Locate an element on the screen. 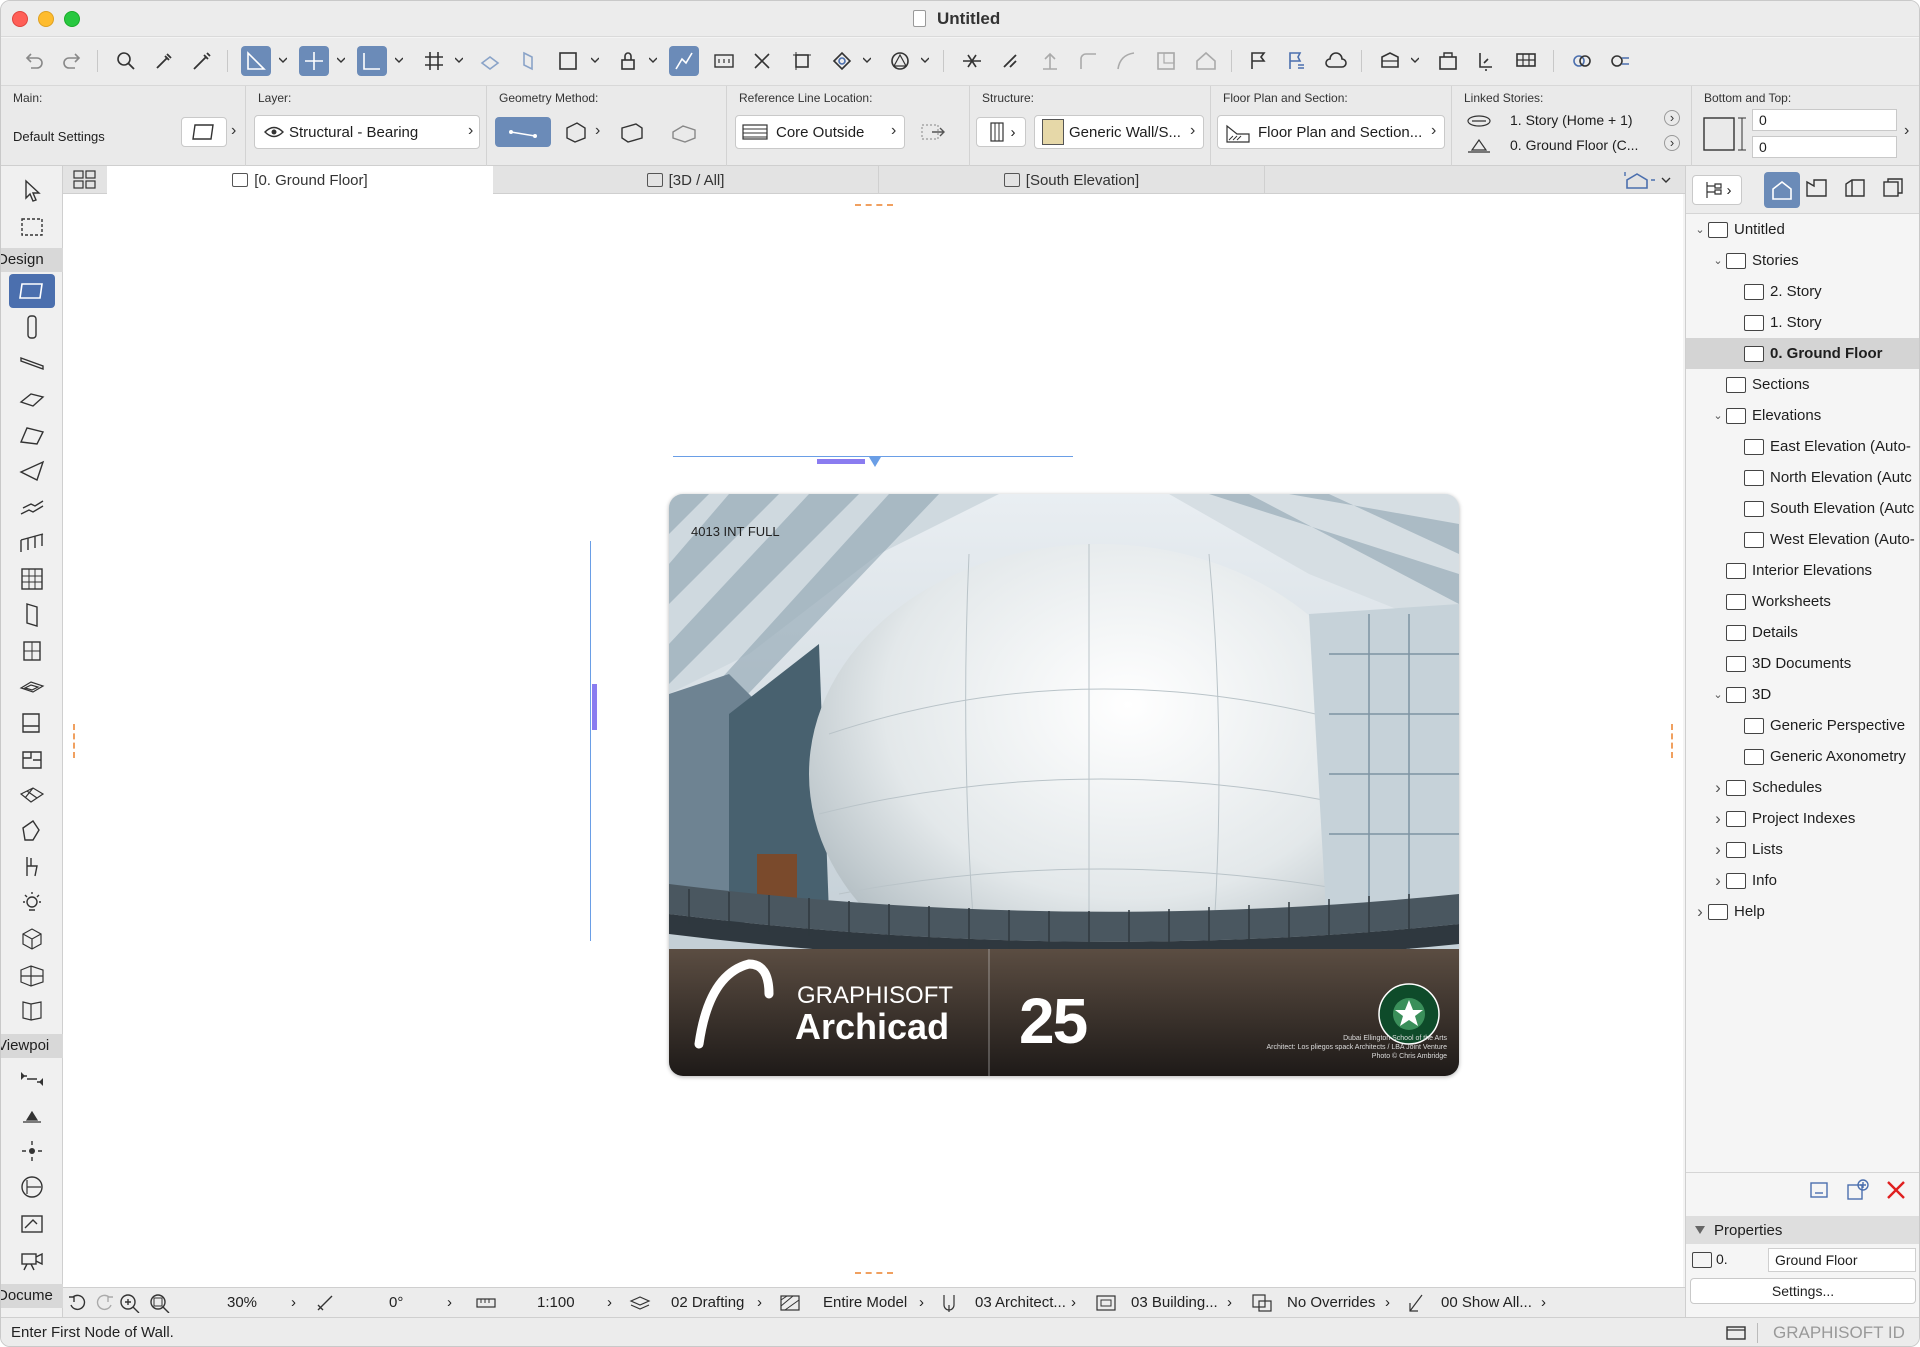 The height and width of the screenshot is (1347, 1920). resize-icon is located at coordinates (1166, 61).